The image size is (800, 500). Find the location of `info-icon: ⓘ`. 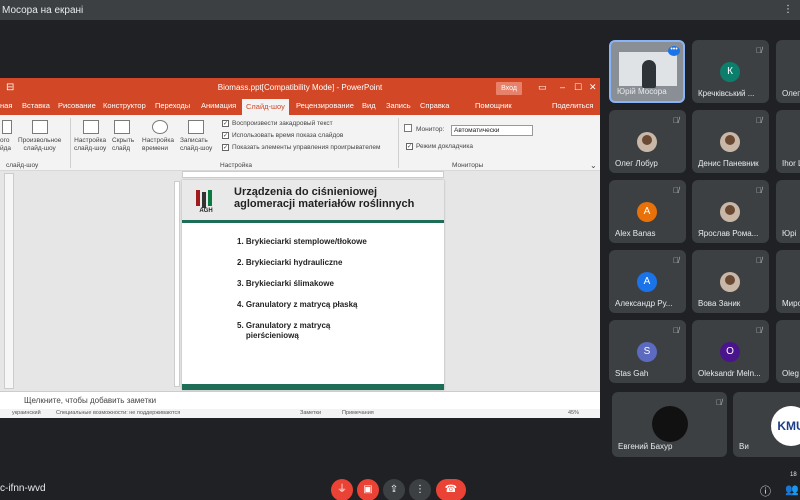

info-icon: ⓘ is located at coordinates (765, 491).